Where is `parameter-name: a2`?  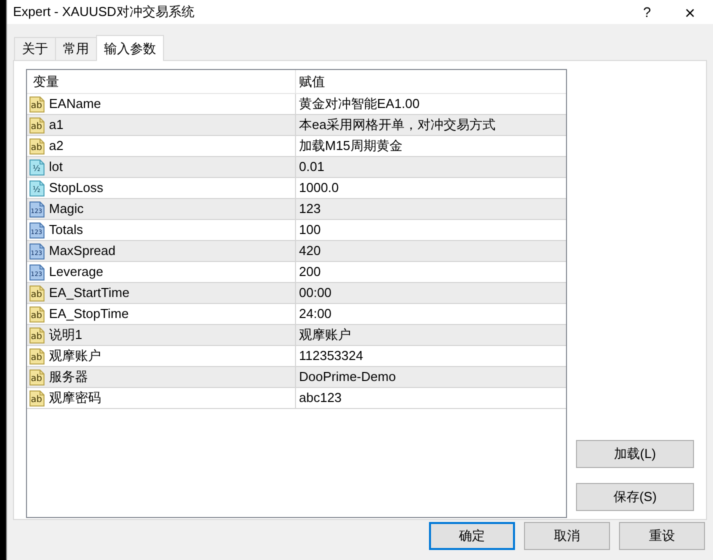 parameter-name: a2 is located at coordinates (56, 146).